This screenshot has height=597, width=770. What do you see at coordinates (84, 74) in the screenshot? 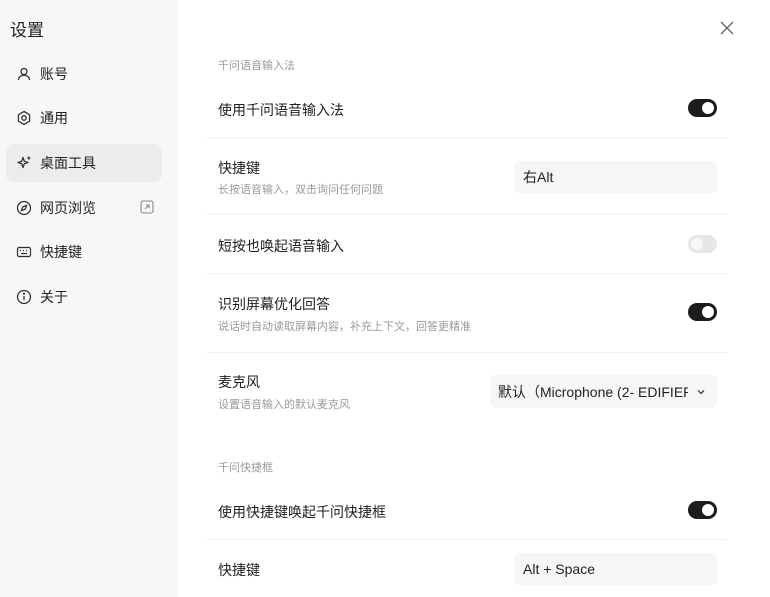
I see `sidebar-item-account: 账号` at bounding box center [84, 74].